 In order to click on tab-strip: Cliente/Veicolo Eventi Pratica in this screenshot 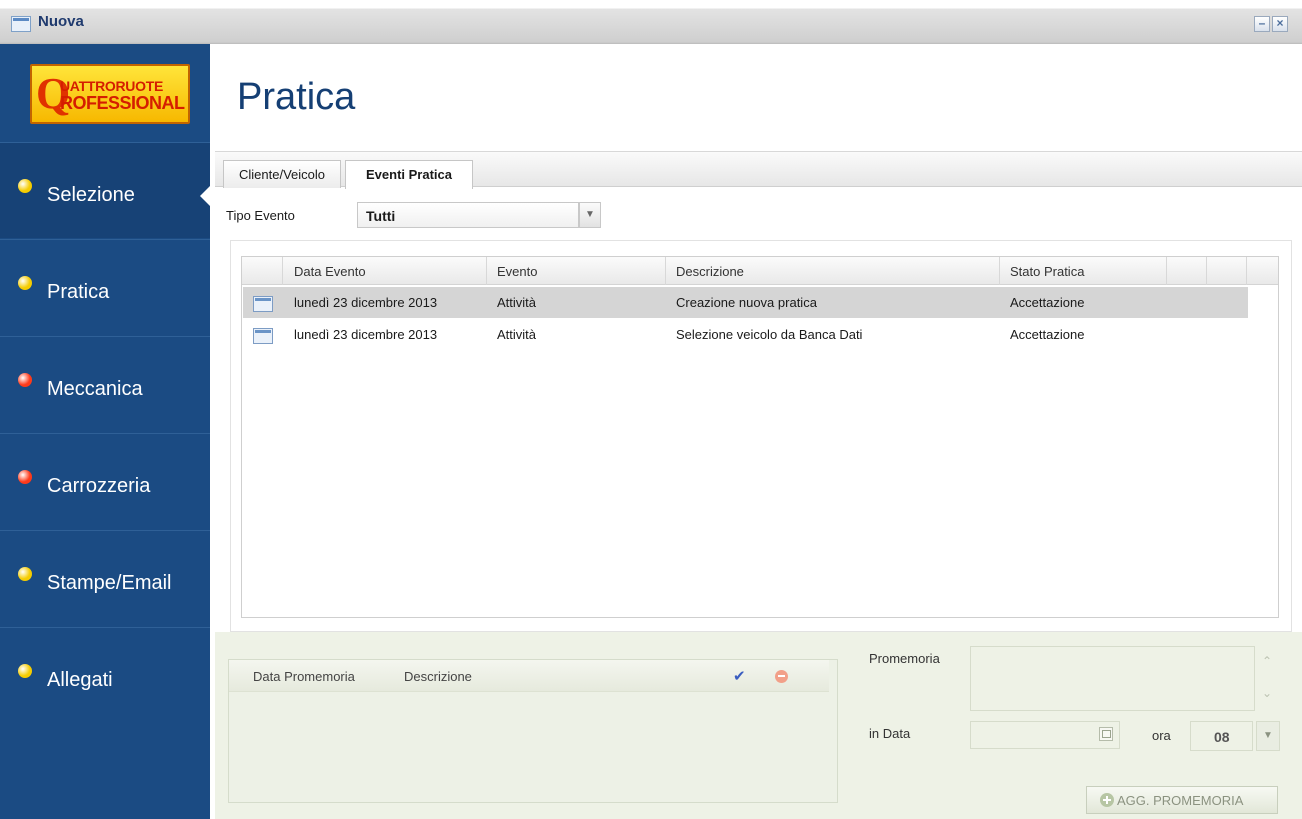, I will do `click(758, 170)`.